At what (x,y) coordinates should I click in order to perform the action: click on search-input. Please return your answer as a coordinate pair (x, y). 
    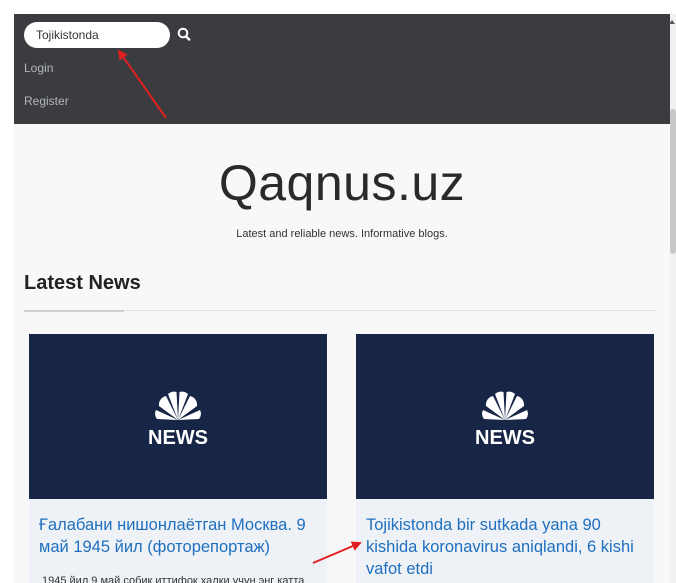
    Looking at the image, I should click on (97, 35).